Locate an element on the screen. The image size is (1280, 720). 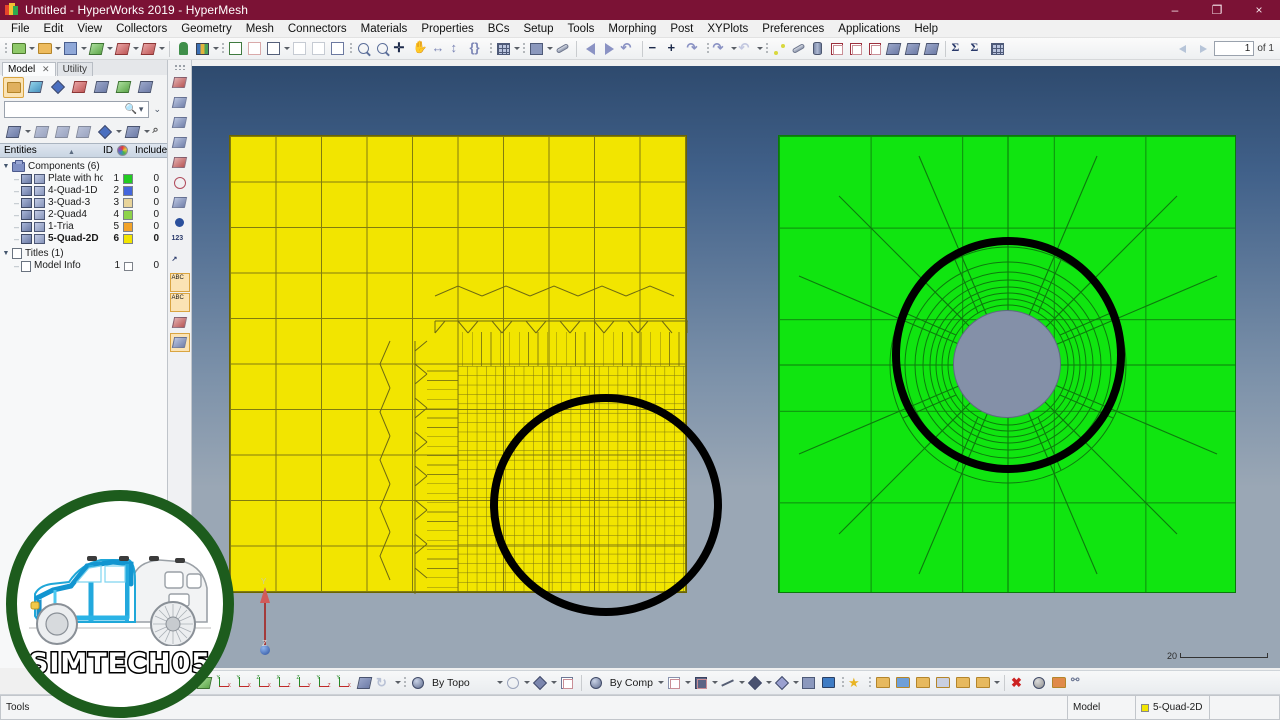
rotate-cw-dropdown-icon is located at coordinates (733, 48).